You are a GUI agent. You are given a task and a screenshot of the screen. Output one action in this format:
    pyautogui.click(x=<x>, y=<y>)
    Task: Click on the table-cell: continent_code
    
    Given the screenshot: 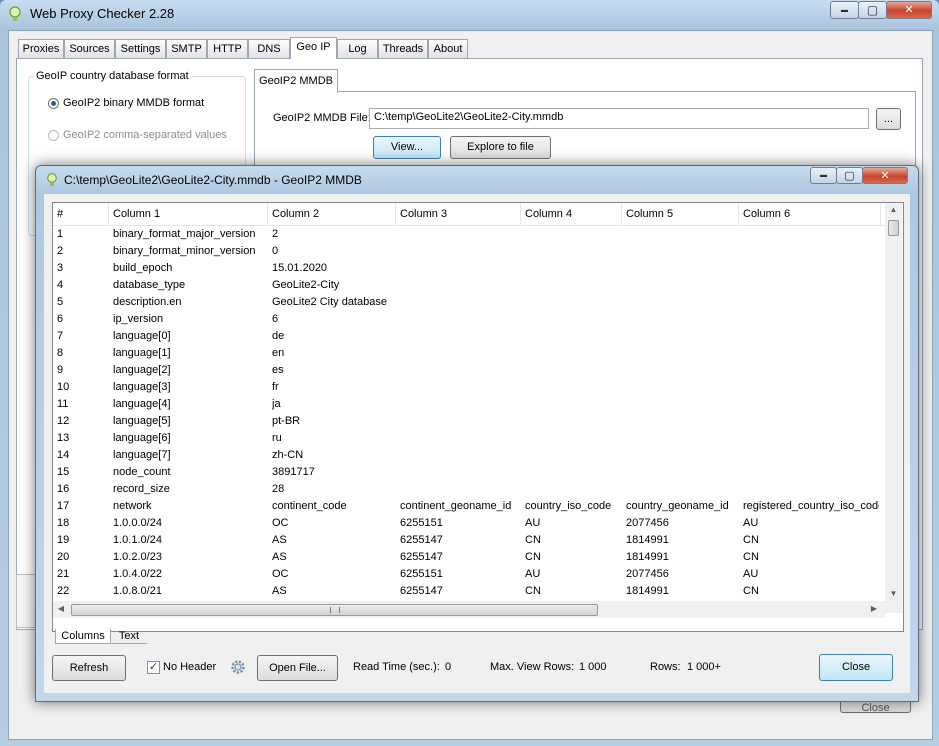 What is the action you would take?
    pyautogui.click(x=309, y=506)
    